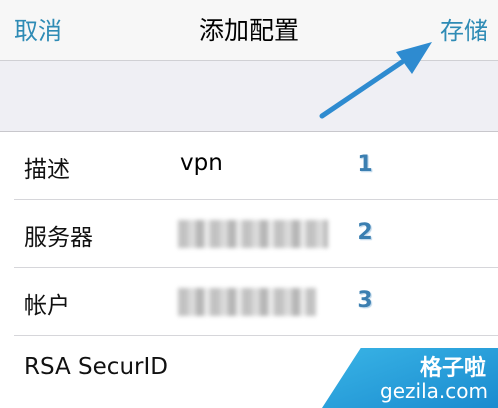  I want to click on server-label: 服务器, so click(58, 238).